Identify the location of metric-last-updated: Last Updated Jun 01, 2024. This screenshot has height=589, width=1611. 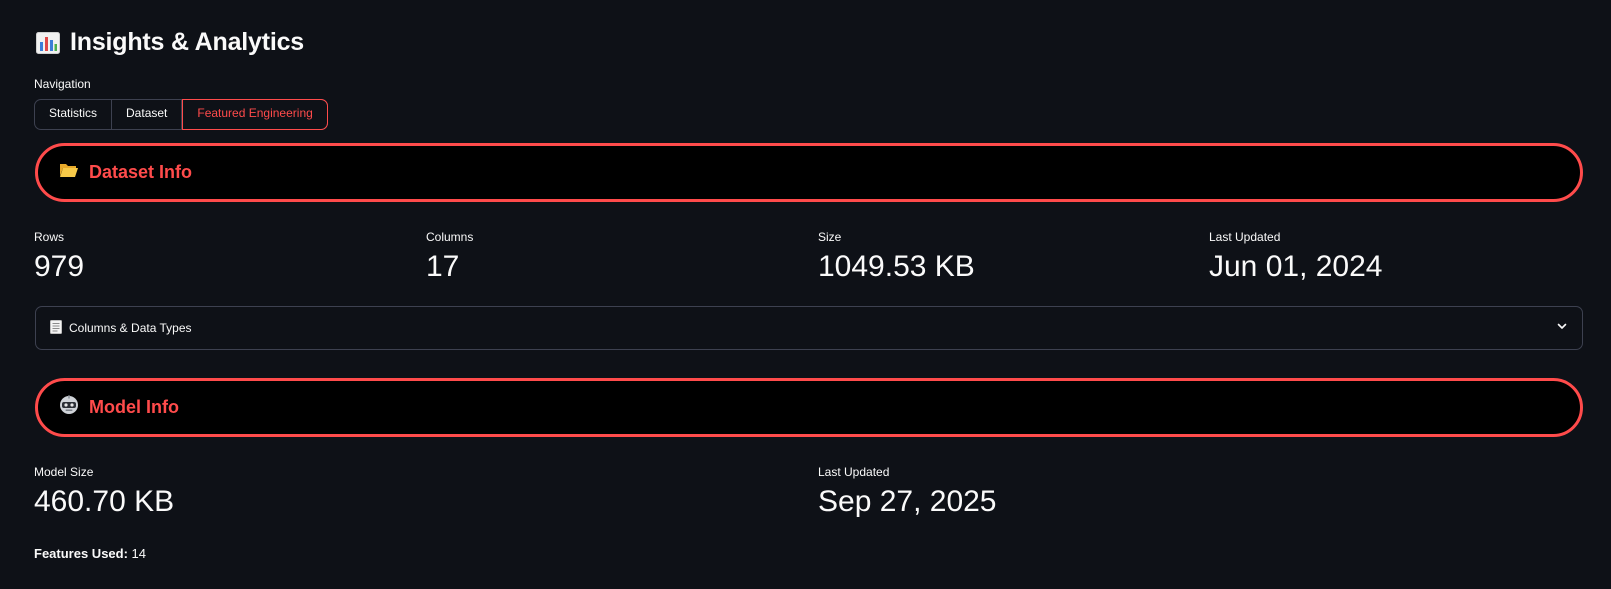
(1295, 258).